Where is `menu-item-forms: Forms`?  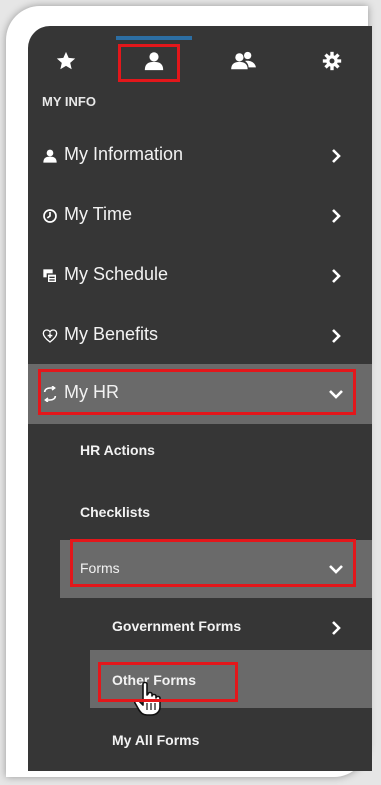 menu-item-forms: Forms is located at coordinates (200, 569).